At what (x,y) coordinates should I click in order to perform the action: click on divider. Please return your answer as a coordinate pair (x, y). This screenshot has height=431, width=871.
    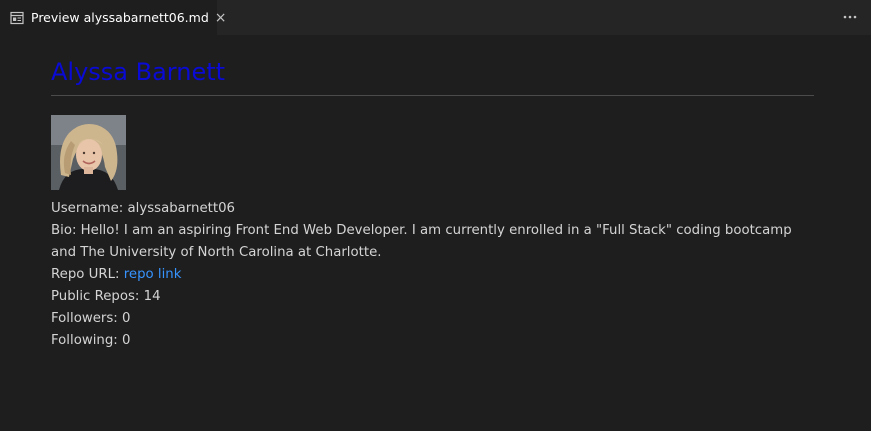
    Looking at the image, I should click on (432, 95).